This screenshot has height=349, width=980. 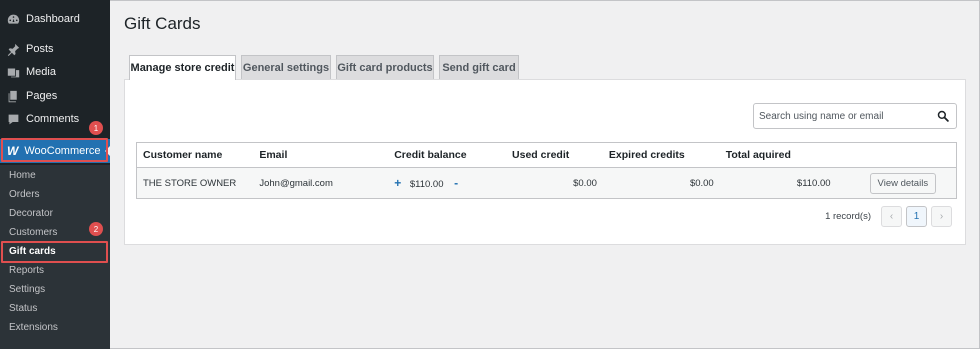 What do you see at coordinates (778, 183) in the screenshot?
I see `cell-total-aquired: $110.00` at bounding box center [778, 183].